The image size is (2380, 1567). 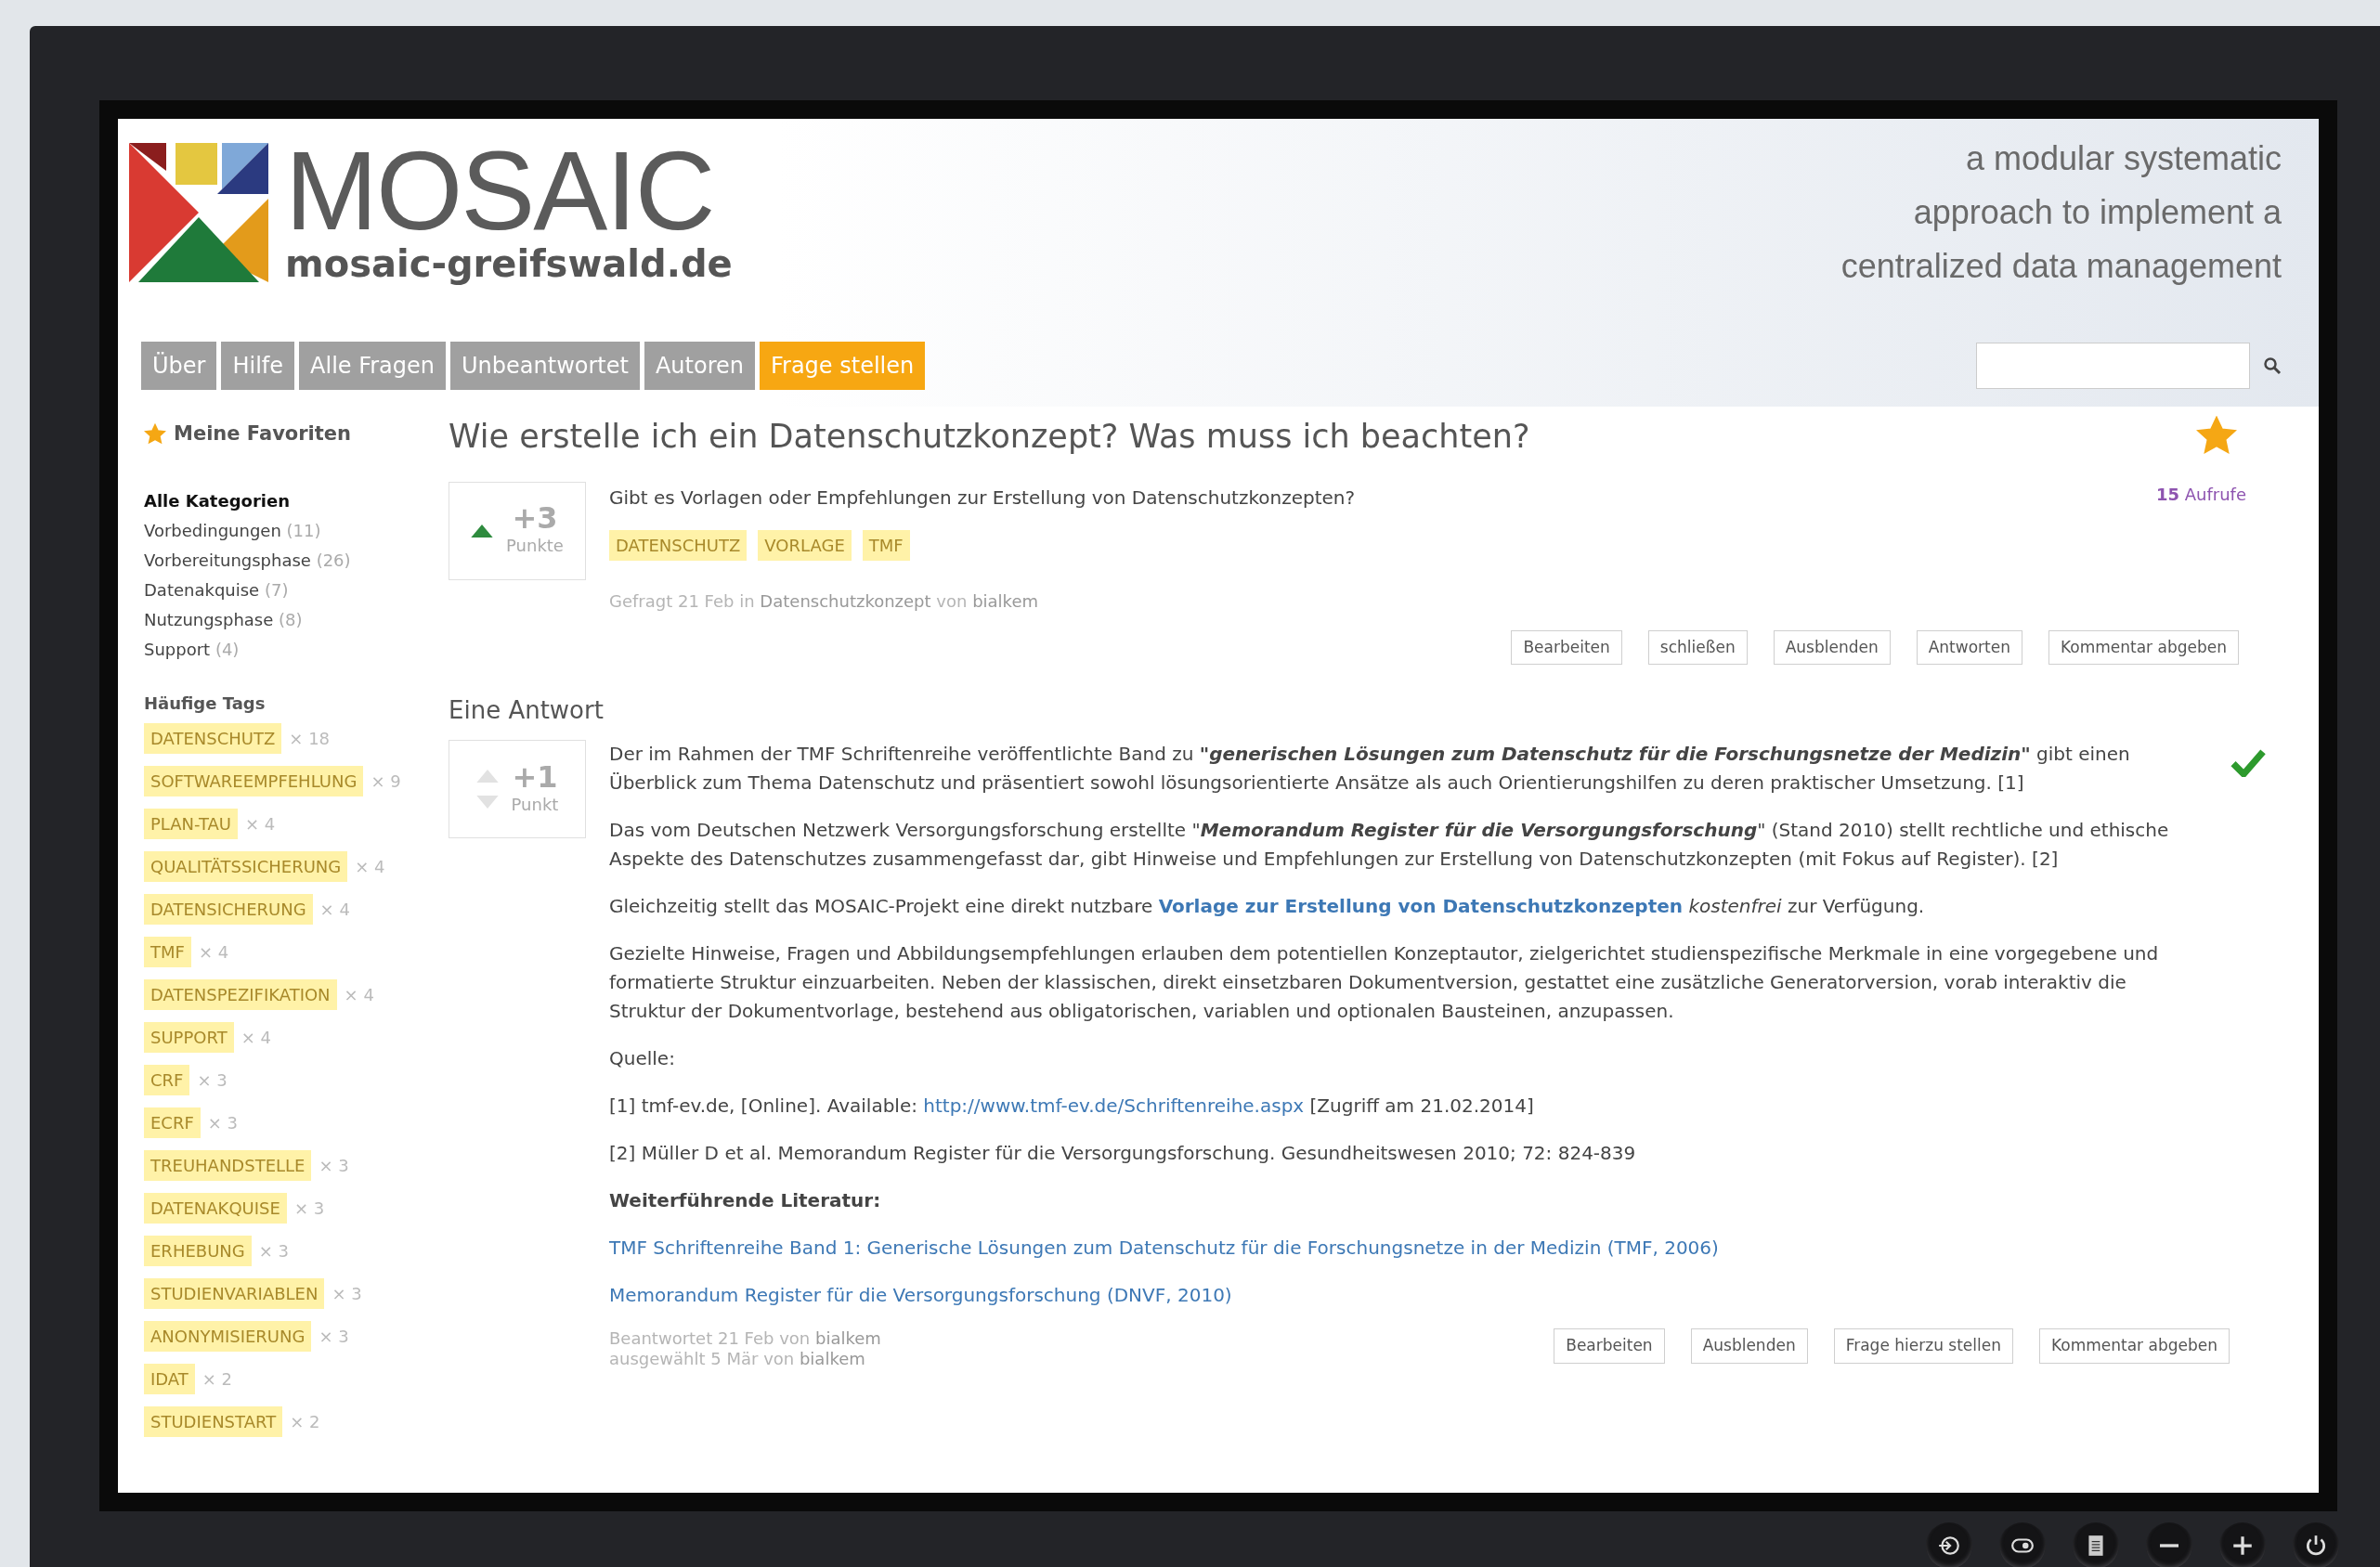 I want to click on tag: ANONYMISIERUNG, so click(x=228, y=1336).